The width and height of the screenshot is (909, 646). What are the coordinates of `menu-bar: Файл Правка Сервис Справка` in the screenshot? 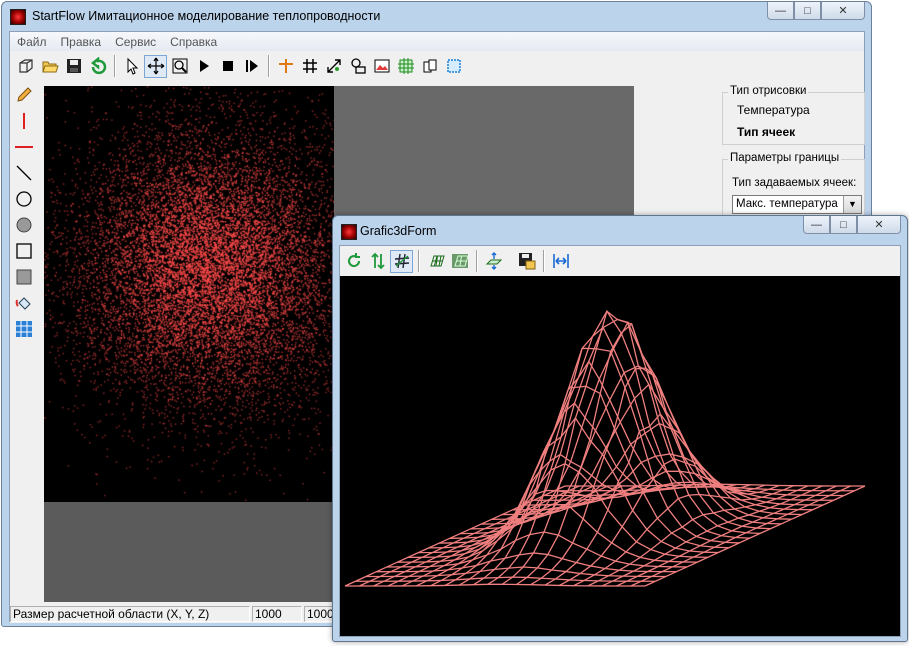 It's located at (437, 41).